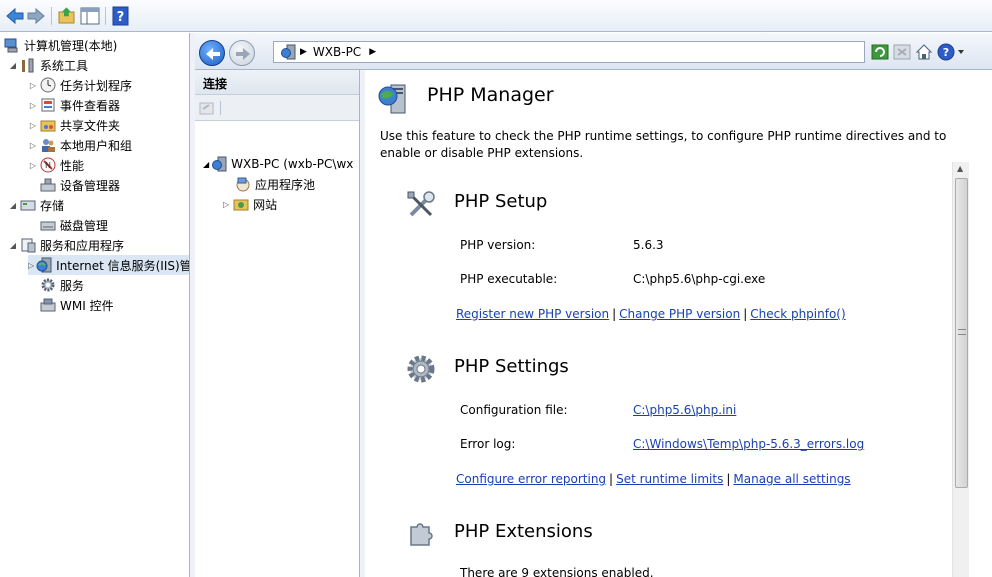  I want to click on shared-folder-icon, so click(48, 125).